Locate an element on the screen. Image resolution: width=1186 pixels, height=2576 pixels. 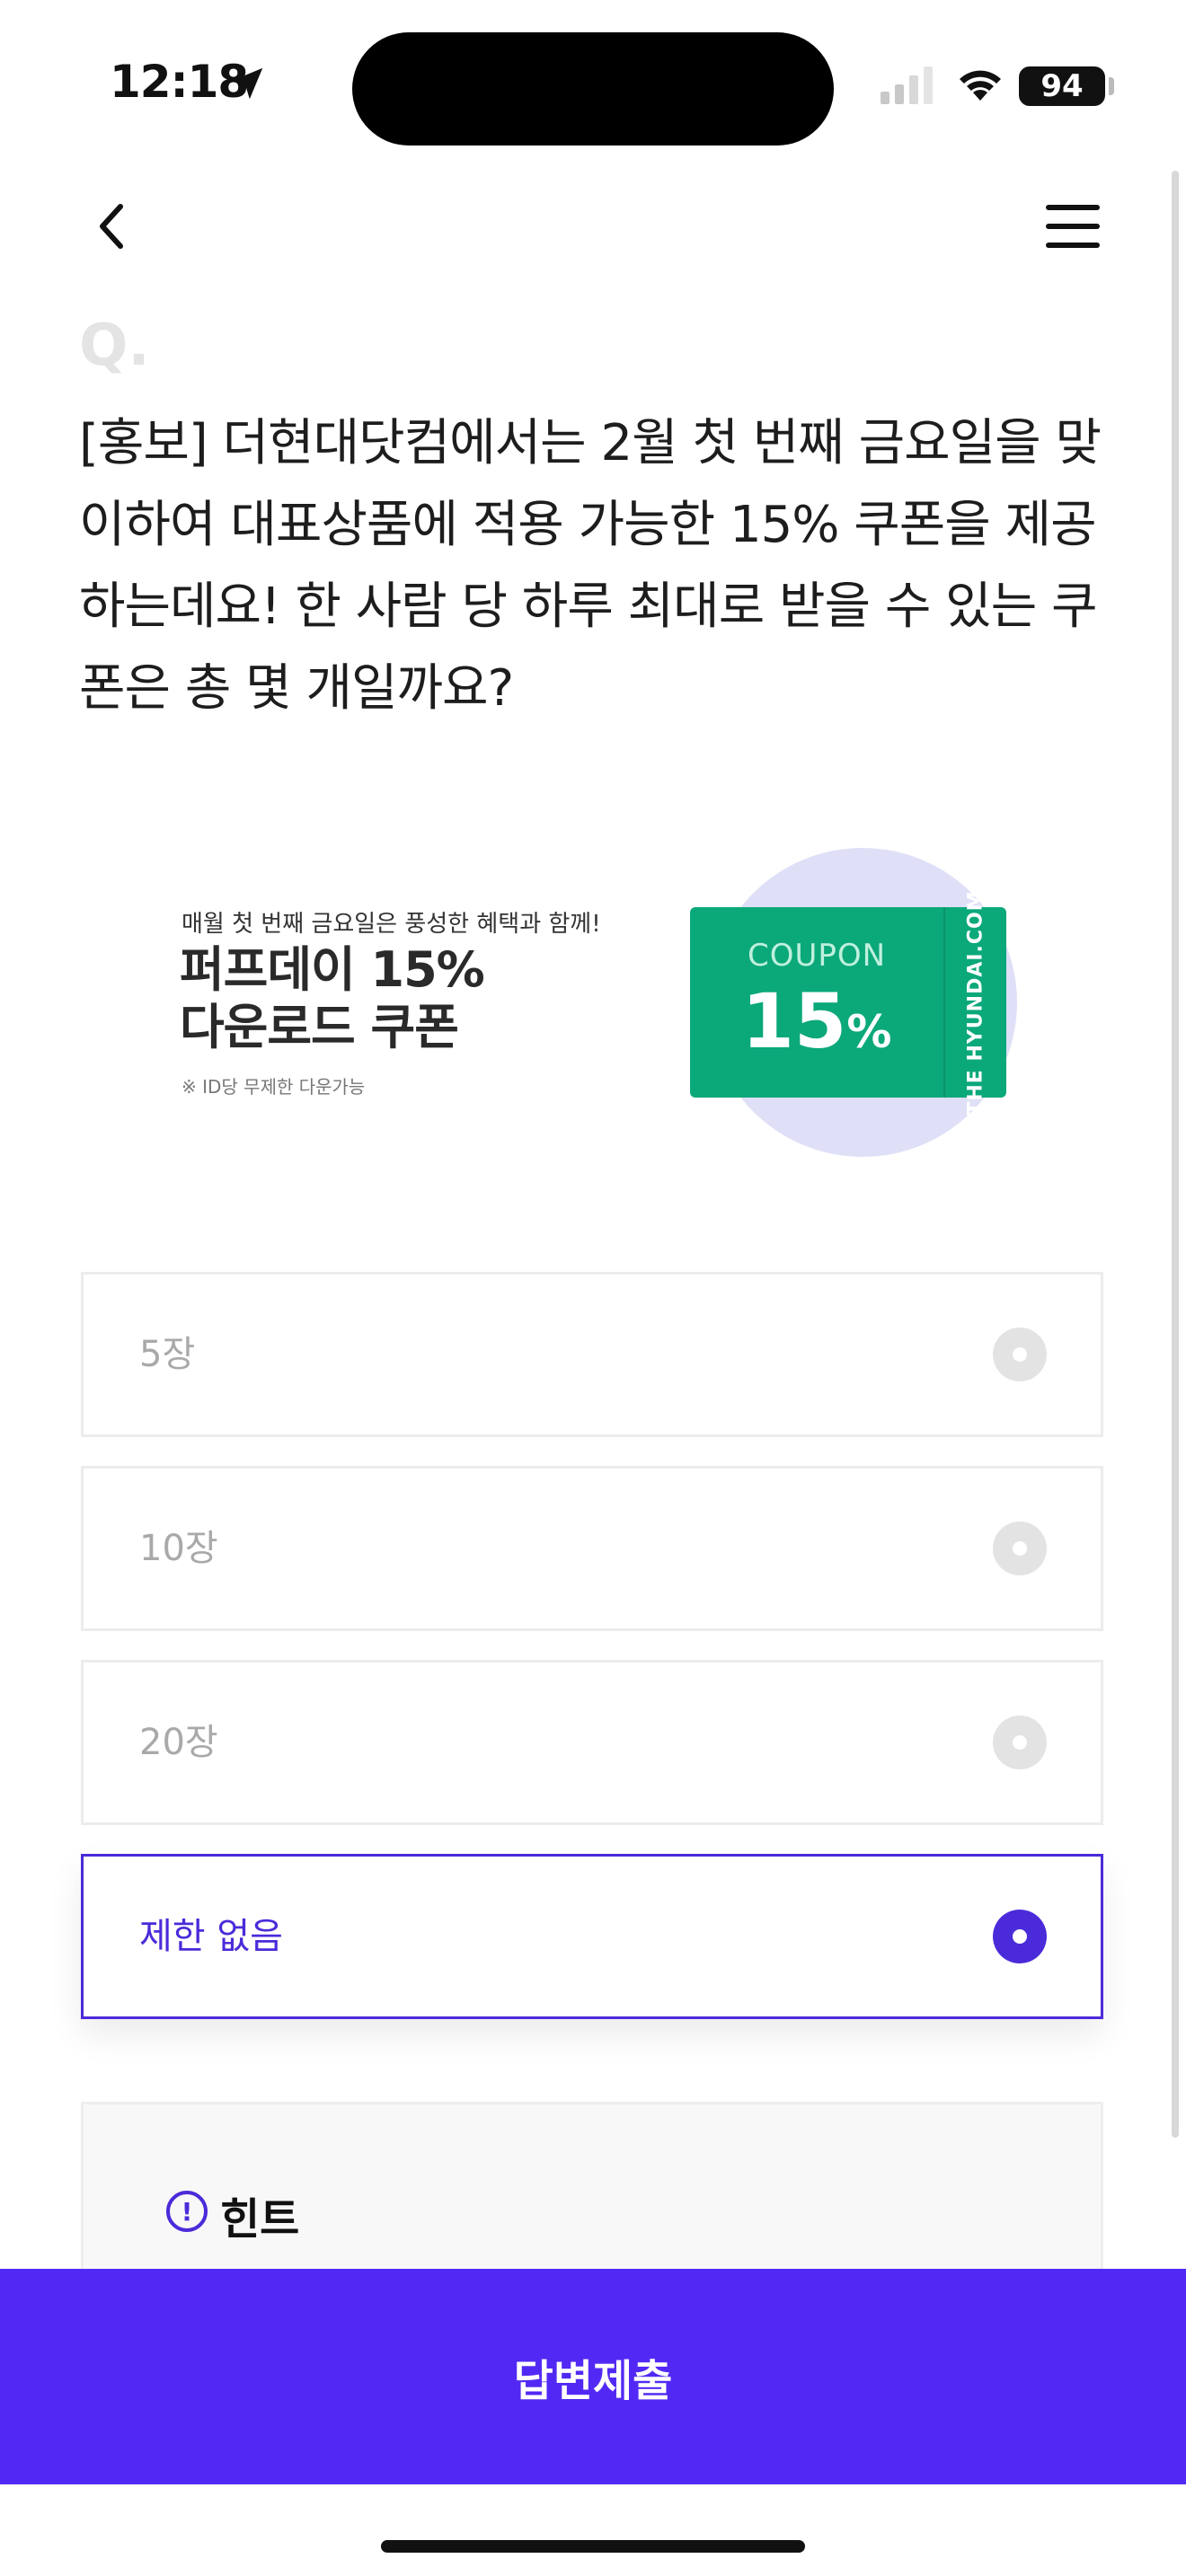
coupon-label: COUPON is located at coordinates (817, 956).